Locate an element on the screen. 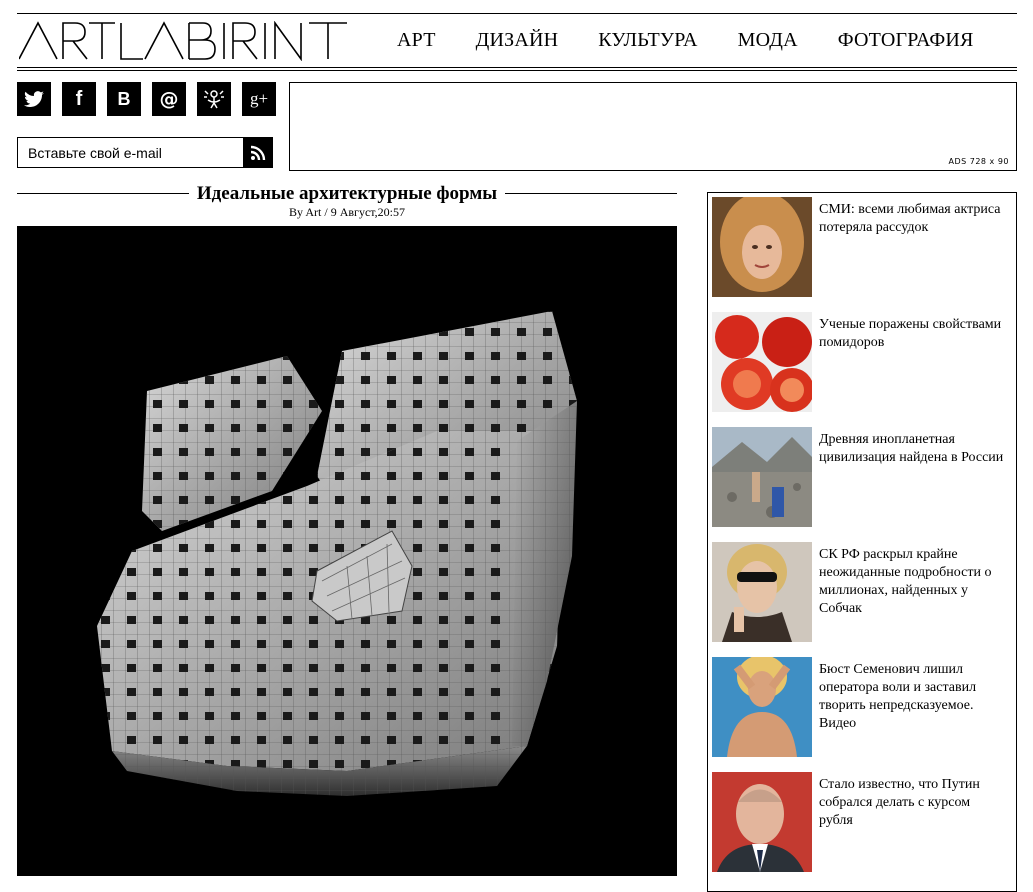 Image resolution: width=1033 pixels, height=892 pixels. main-nav: АРТ ДИЗАЙН КУЛЬТУРА МОДА ФОТОГРАФИЯ is located at coordinates (705, 40).